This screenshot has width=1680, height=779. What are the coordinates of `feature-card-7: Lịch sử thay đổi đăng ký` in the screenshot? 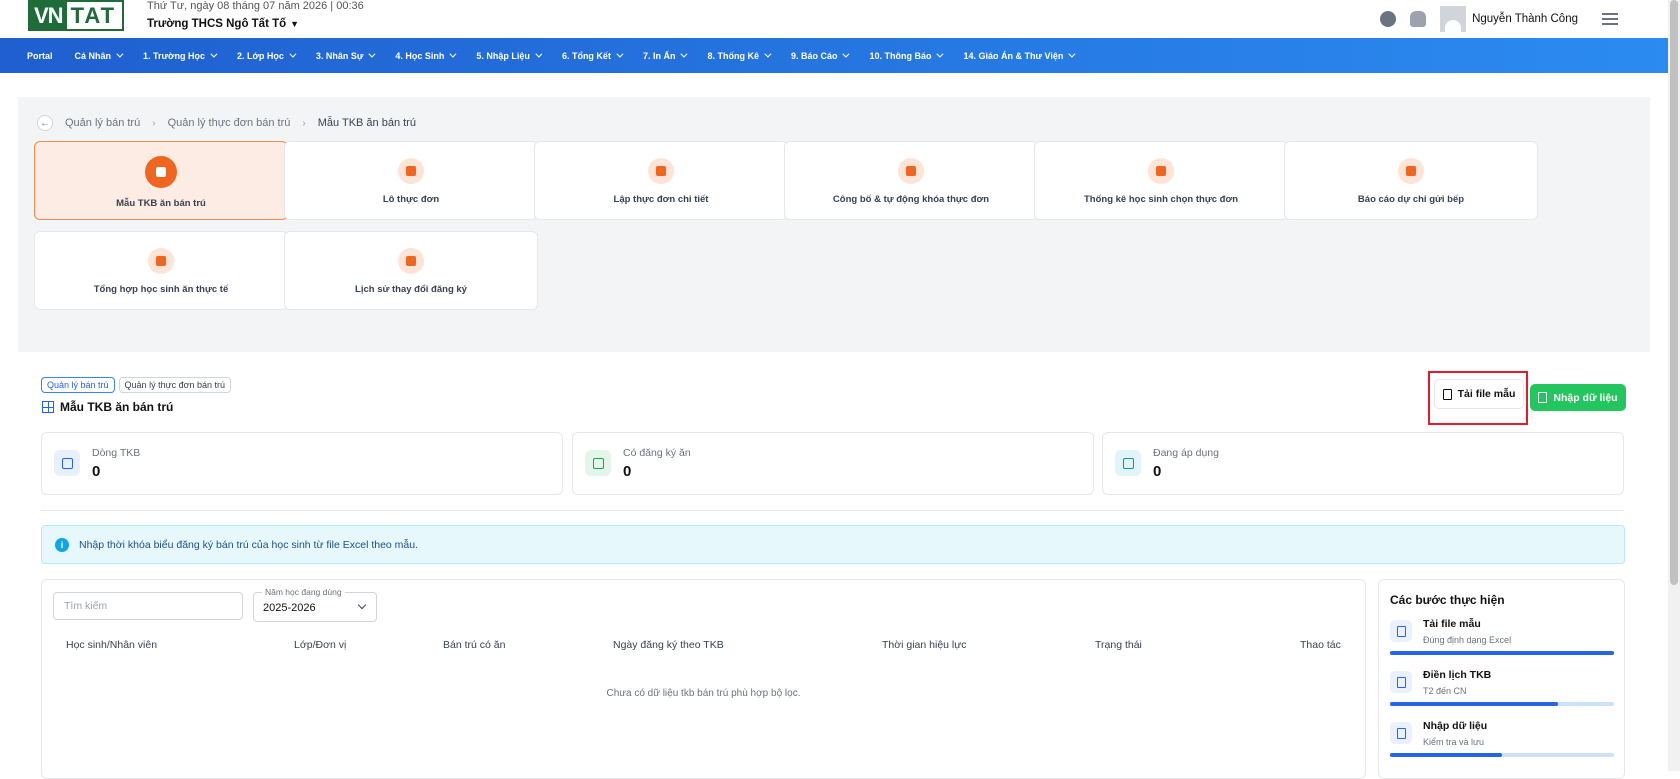 It's located at (411, 270).